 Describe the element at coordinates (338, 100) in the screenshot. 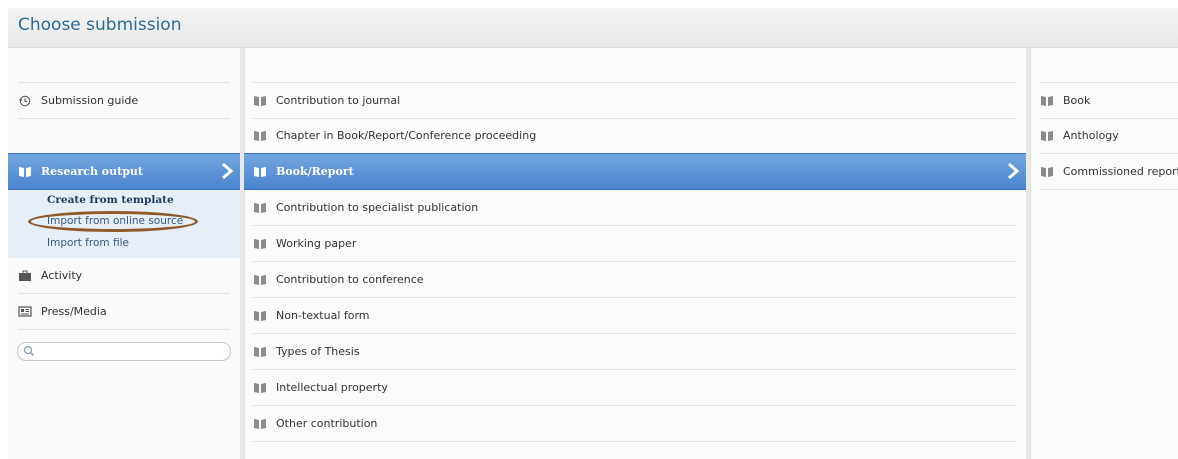

I see `list-item-label: Contribution to journal` at that location.